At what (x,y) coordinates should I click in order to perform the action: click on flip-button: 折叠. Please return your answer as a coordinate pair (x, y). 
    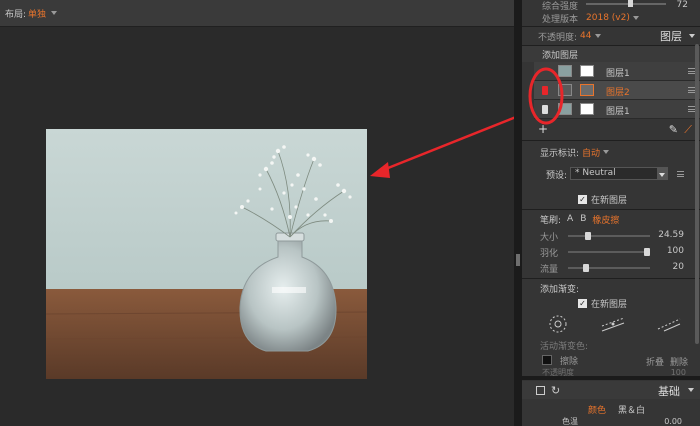
    Looking at the image, I should click on (655, 361).